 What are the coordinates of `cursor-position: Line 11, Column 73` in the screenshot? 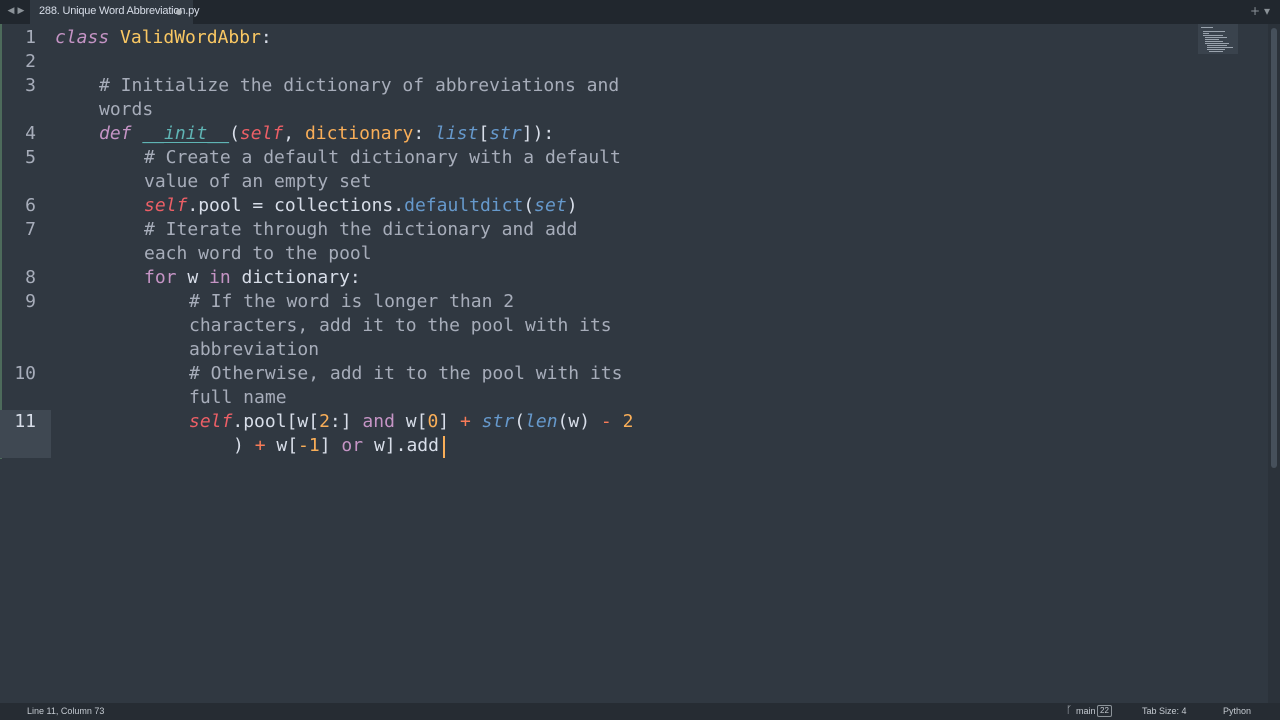 It's located at (65, 711).